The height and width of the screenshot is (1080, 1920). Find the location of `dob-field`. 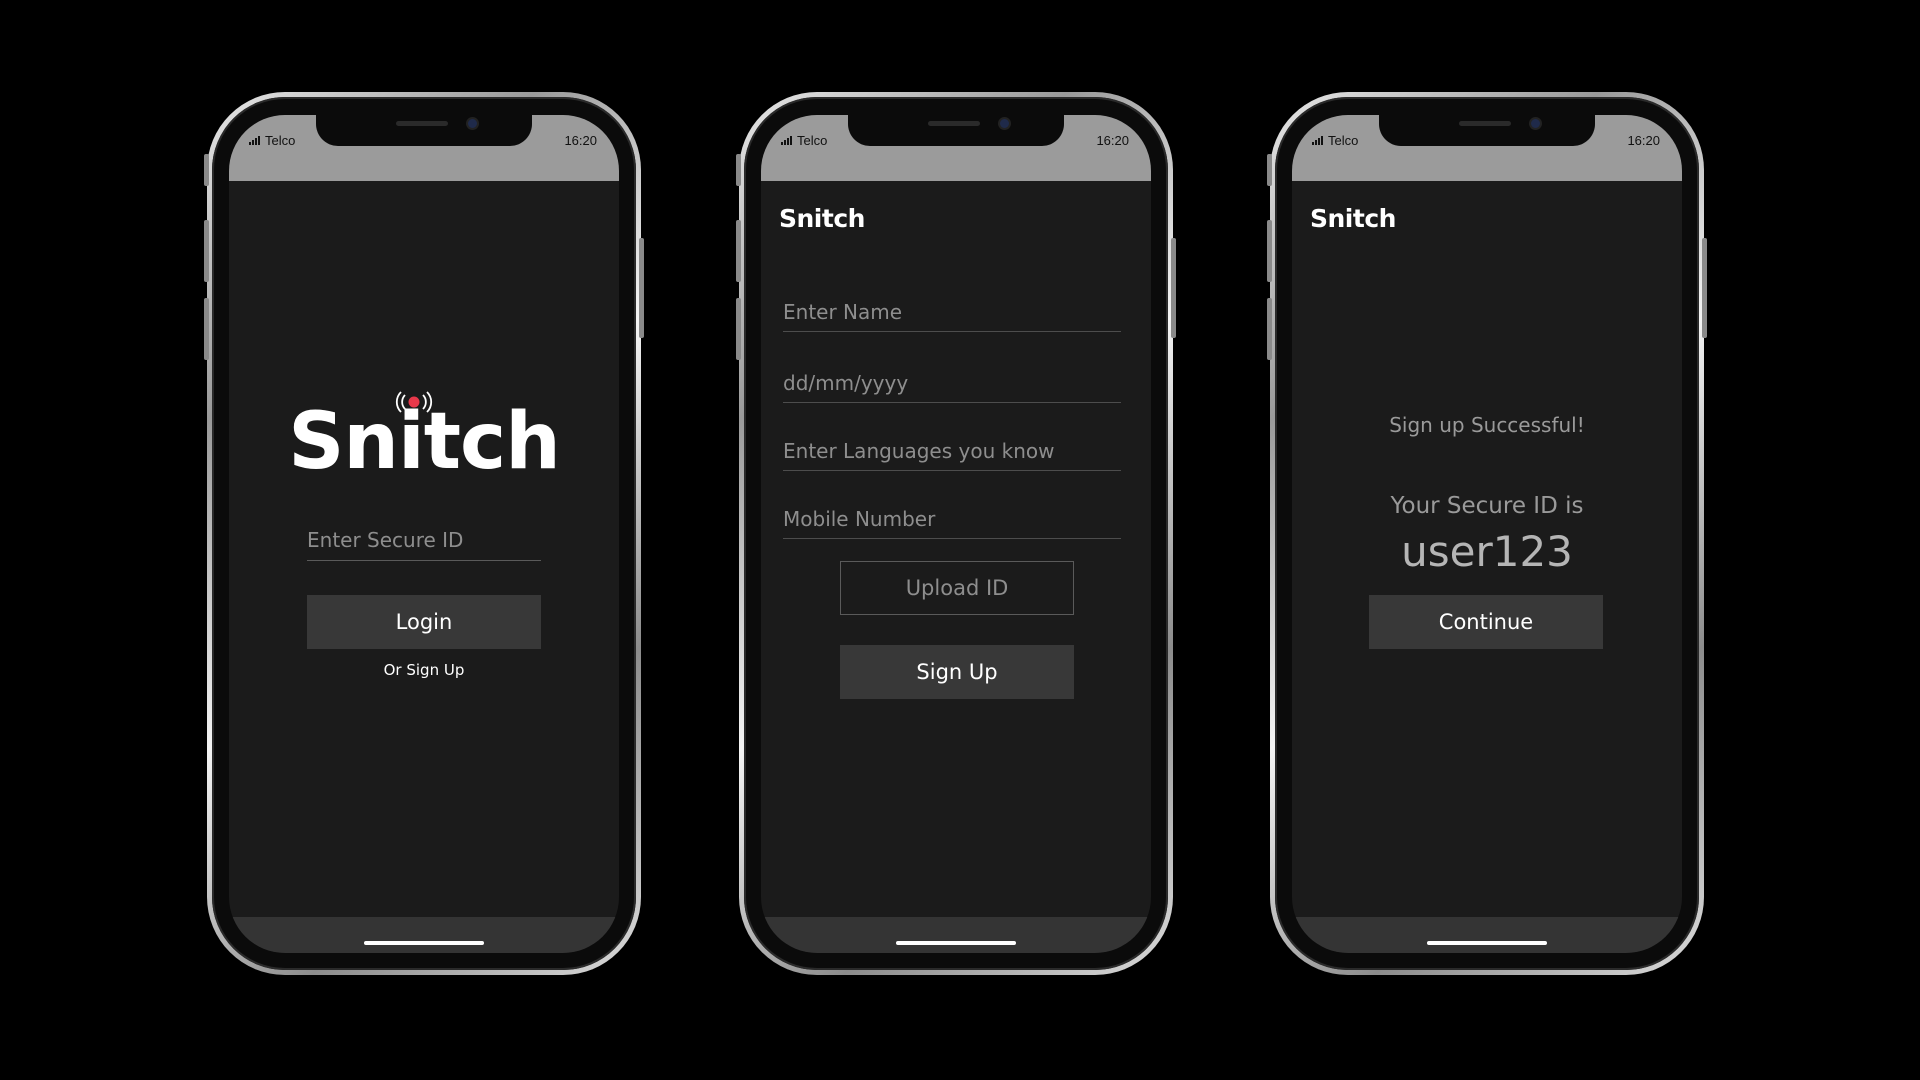

dob-field is located at coordinates (952, 383).